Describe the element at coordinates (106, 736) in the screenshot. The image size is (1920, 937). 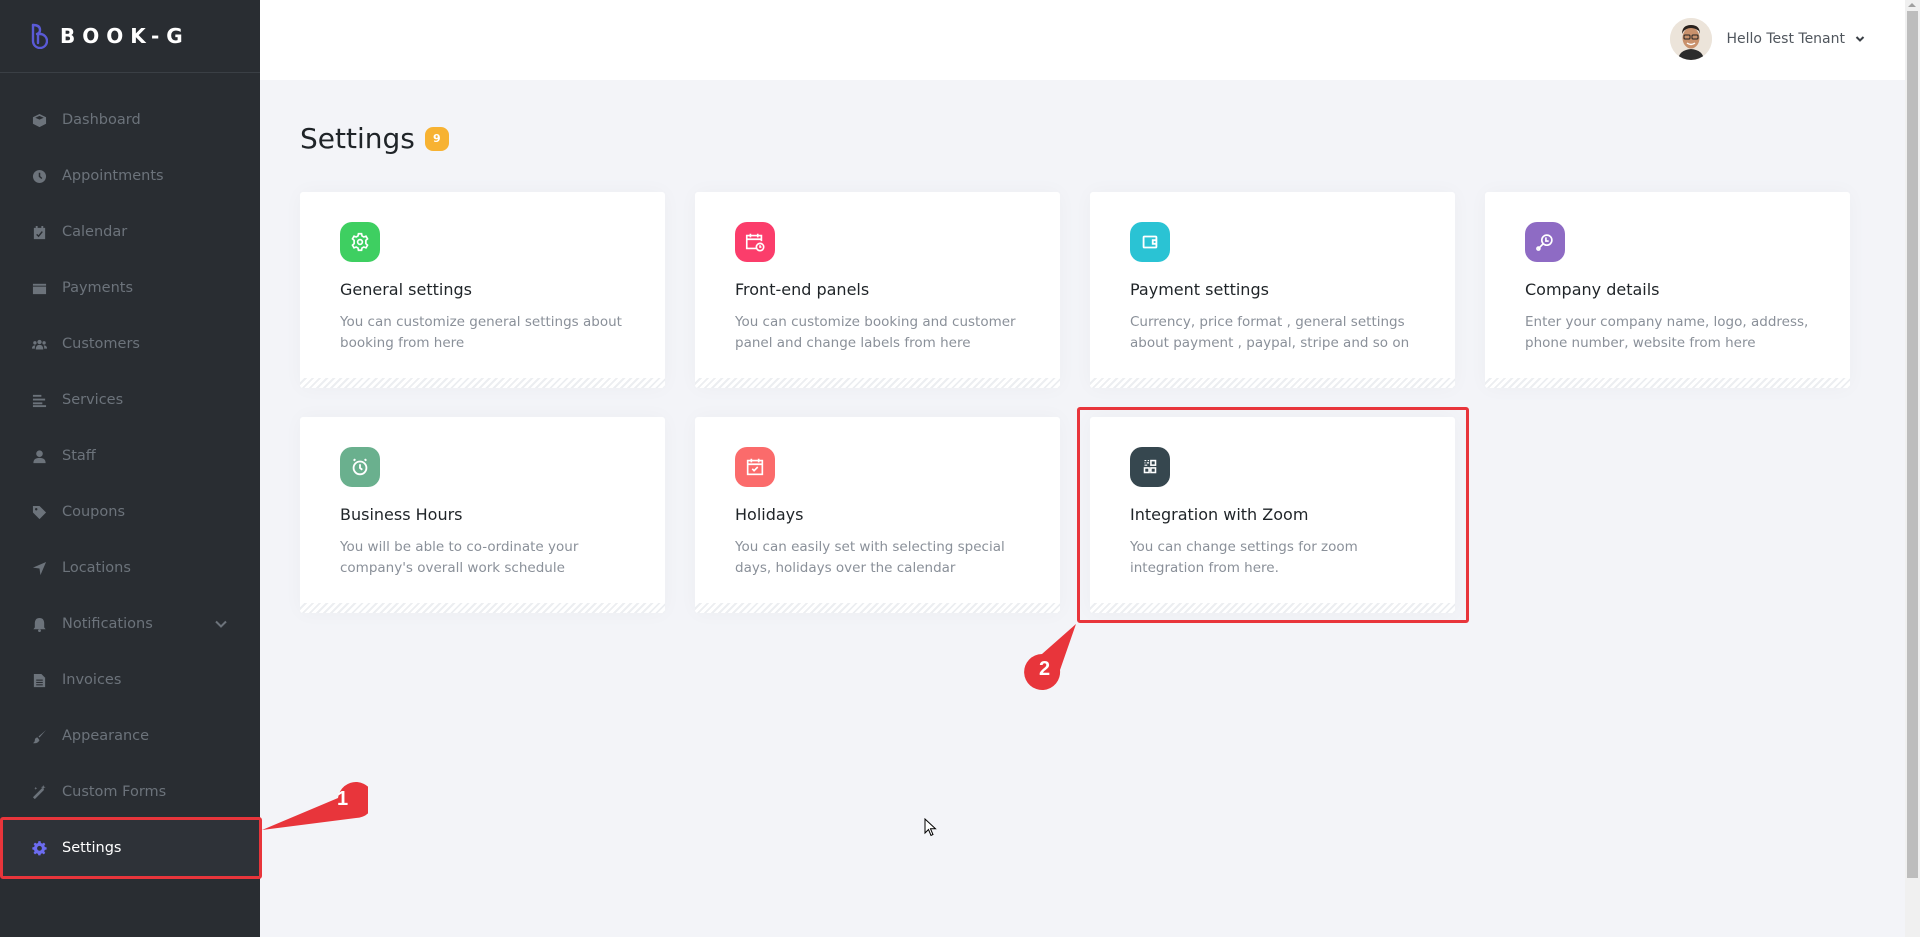
I see `sidebar-item-label: Appearance` at that location.